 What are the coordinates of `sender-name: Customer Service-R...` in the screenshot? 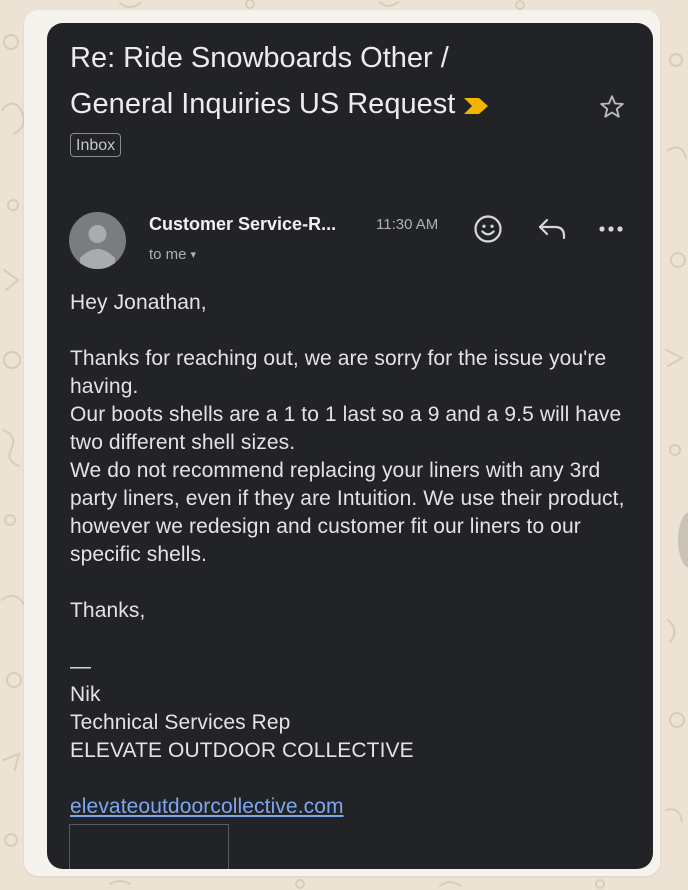 It's located at (242, 224).